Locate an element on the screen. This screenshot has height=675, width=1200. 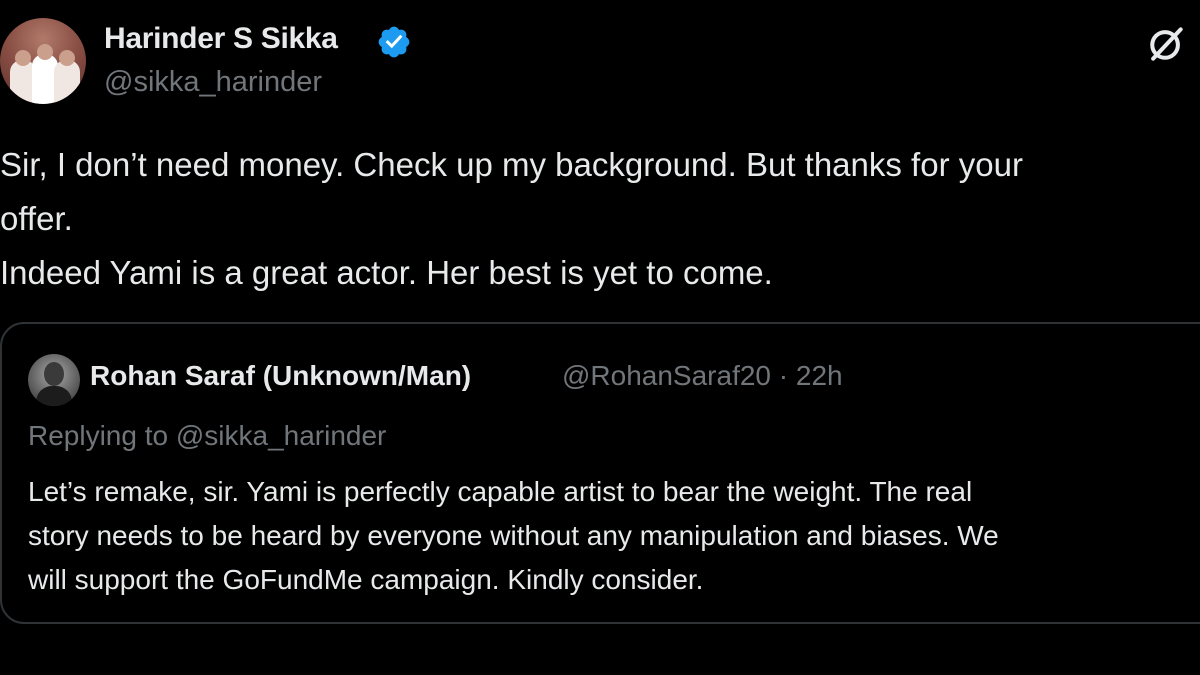
quote-author-name: Rohan Saraf (Unknown/Man) is located at coordinates (281, 375).